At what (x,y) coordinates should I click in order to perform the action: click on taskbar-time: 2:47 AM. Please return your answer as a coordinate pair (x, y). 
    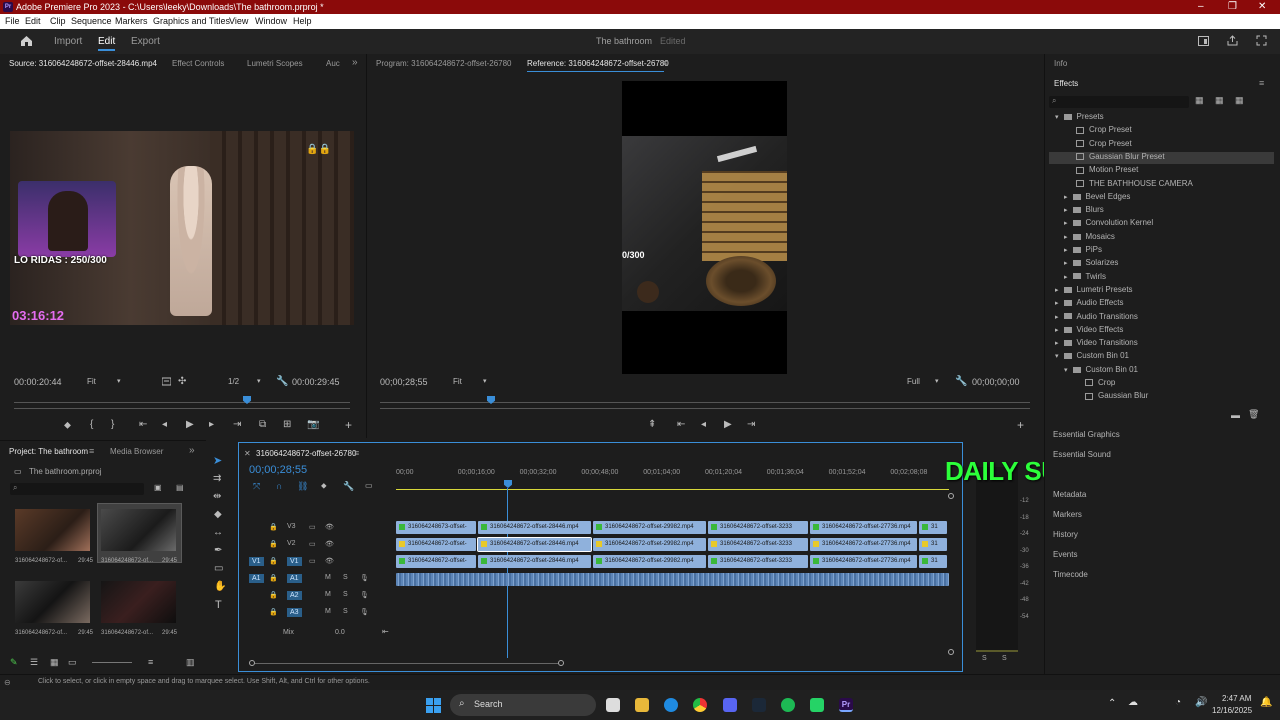
    Looking at the image, I should click on (1236, 698).